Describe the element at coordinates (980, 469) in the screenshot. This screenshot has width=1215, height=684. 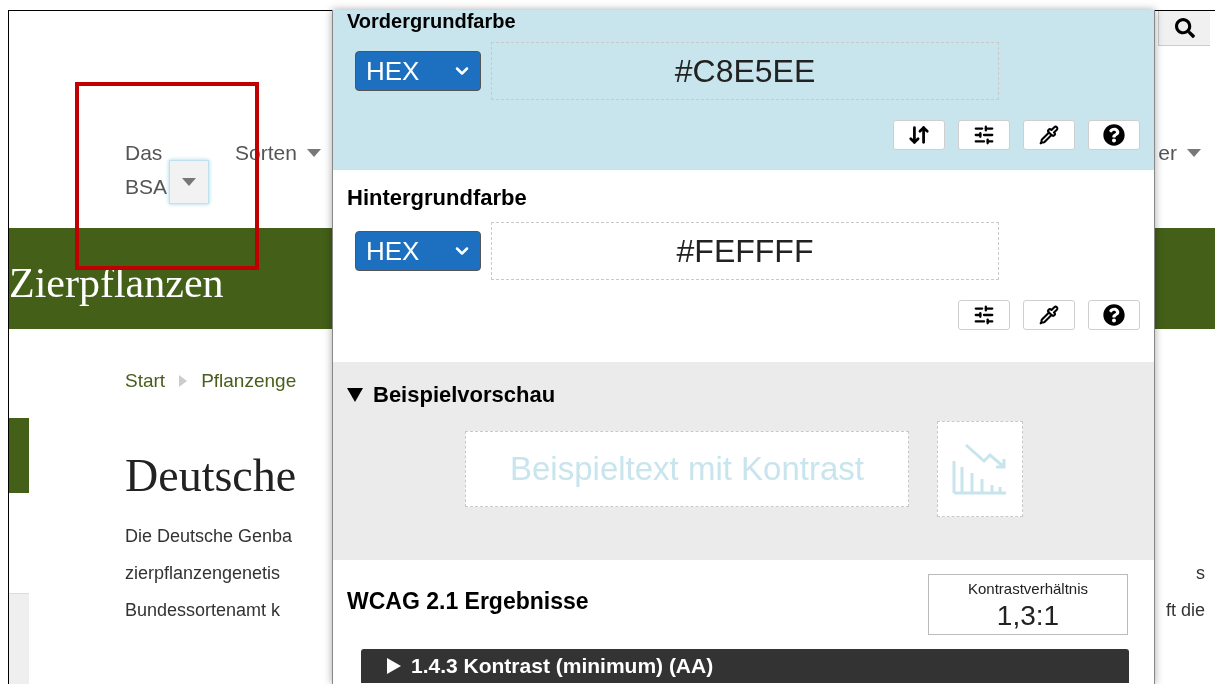
I see `declining-chart-icon` at that location.